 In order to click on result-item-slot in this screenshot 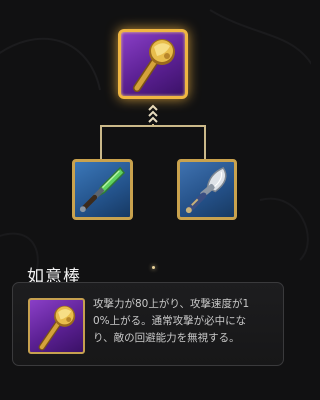, I will do `click(153, 64)`.